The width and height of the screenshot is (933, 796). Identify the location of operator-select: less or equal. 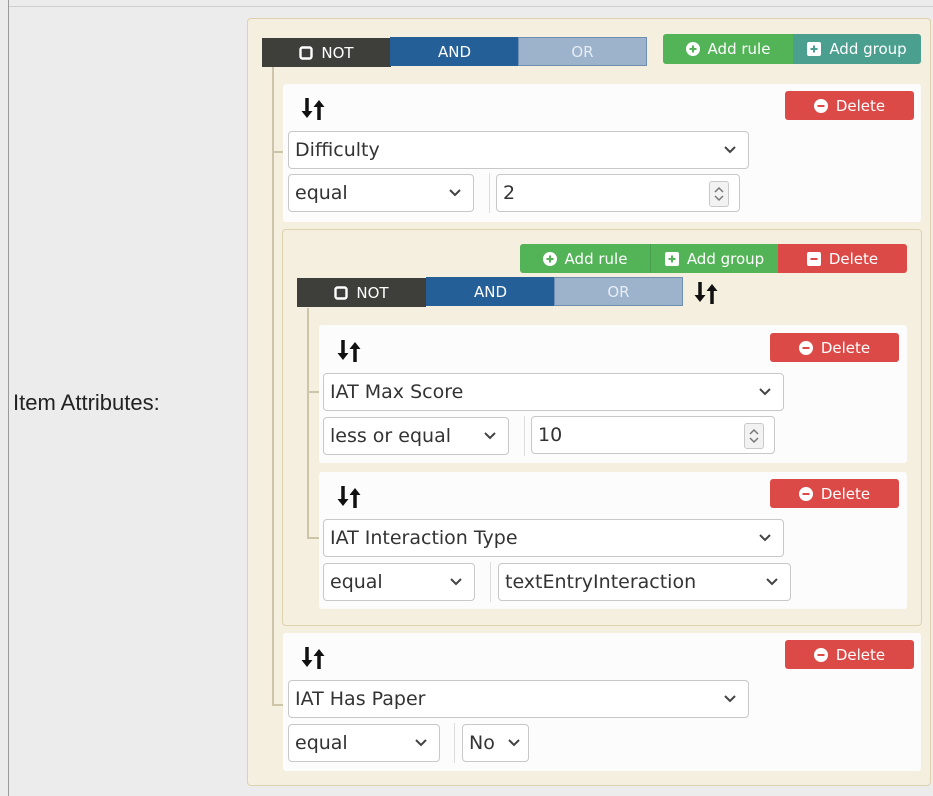
(416, 436).